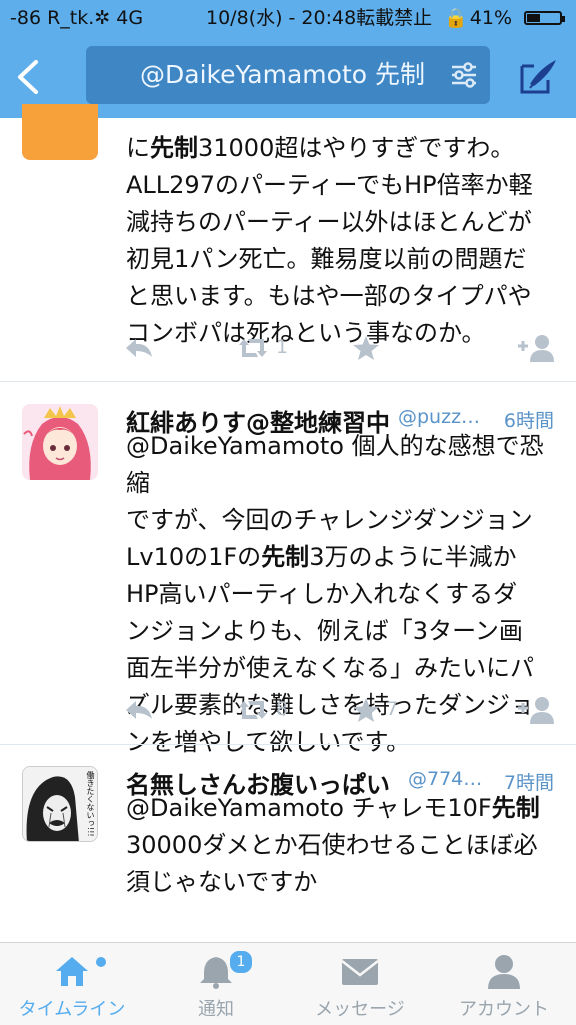 The height and width of the screenshot is (1025, 576). What do you see at coordinates (539, 76) in the screenshot?
I see `compose-icon` at bounding box center [539, 76].